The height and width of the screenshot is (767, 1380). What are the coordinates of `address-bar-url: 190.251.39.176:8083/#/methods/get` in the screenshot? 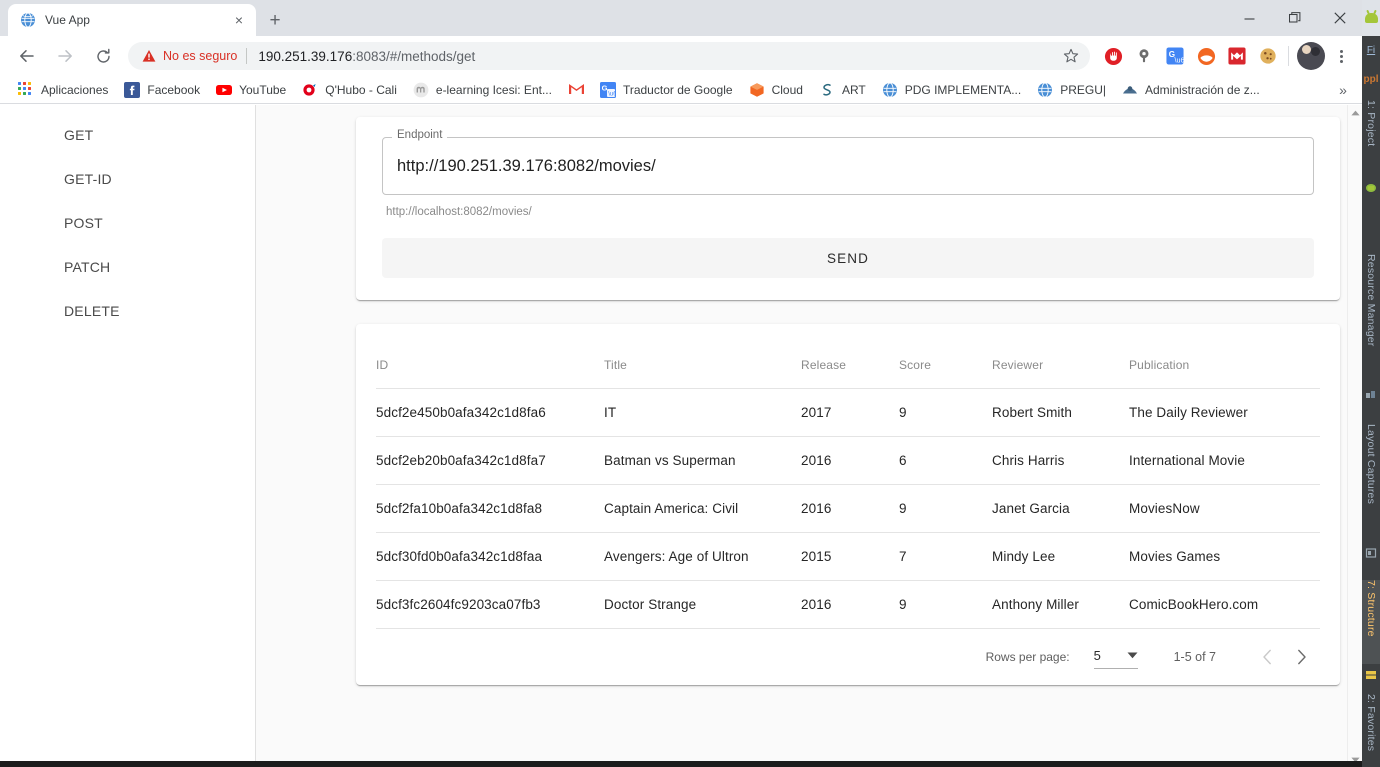 It's located at (658, 56).